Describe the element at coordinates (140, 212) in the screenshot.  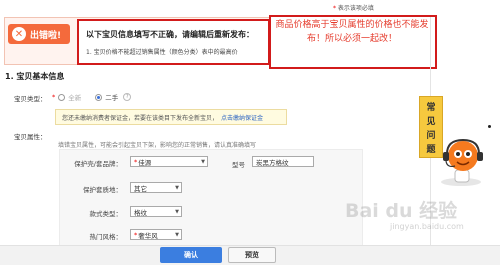
I see `style-type-select-value: 格纹` at that location.